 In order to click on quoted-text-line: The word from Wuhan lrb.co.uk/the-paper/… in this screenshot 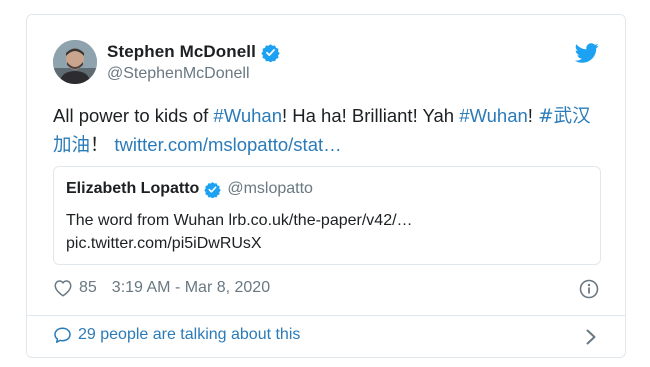, I will do `click(239, 220)`.